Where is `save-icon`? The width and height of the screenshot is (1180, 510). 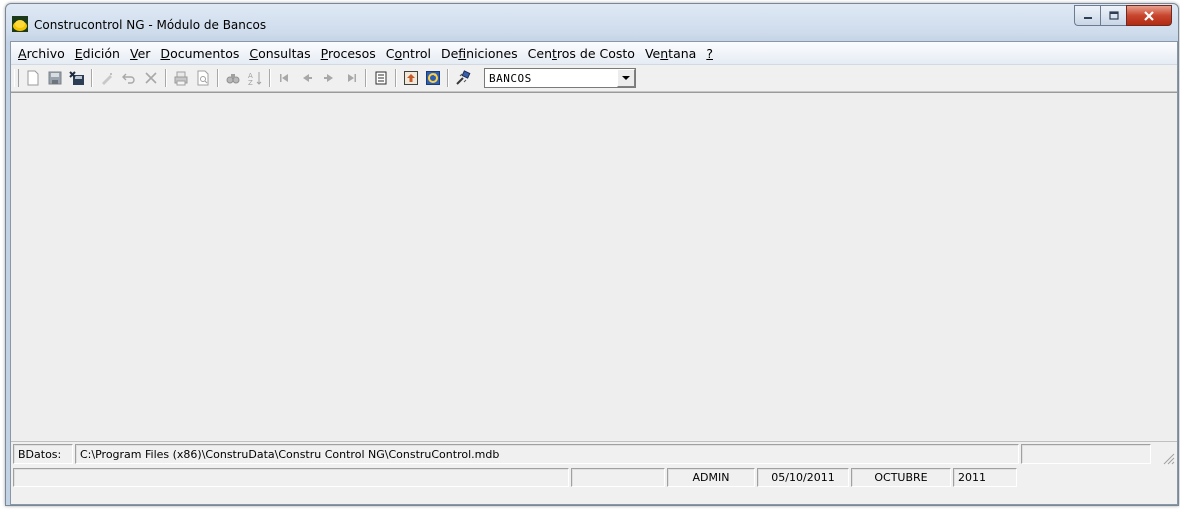 save-icon is located at coordinates (55, 78).